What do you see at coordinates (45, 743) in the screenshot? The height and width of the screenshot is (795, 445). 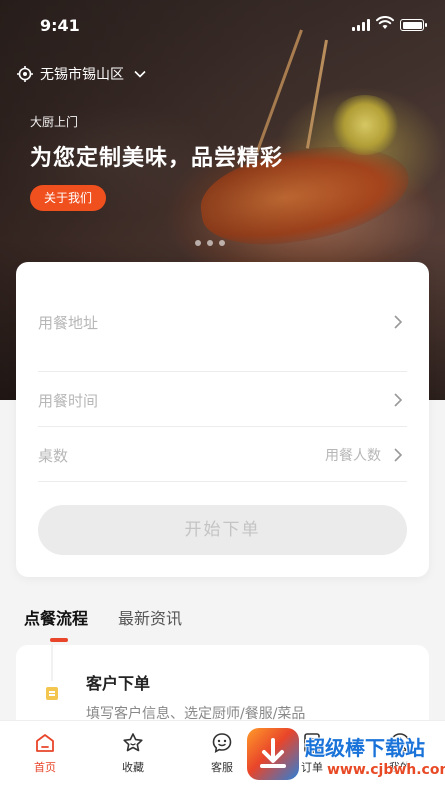 I see `home-icon` at bounding box center [45, 743].